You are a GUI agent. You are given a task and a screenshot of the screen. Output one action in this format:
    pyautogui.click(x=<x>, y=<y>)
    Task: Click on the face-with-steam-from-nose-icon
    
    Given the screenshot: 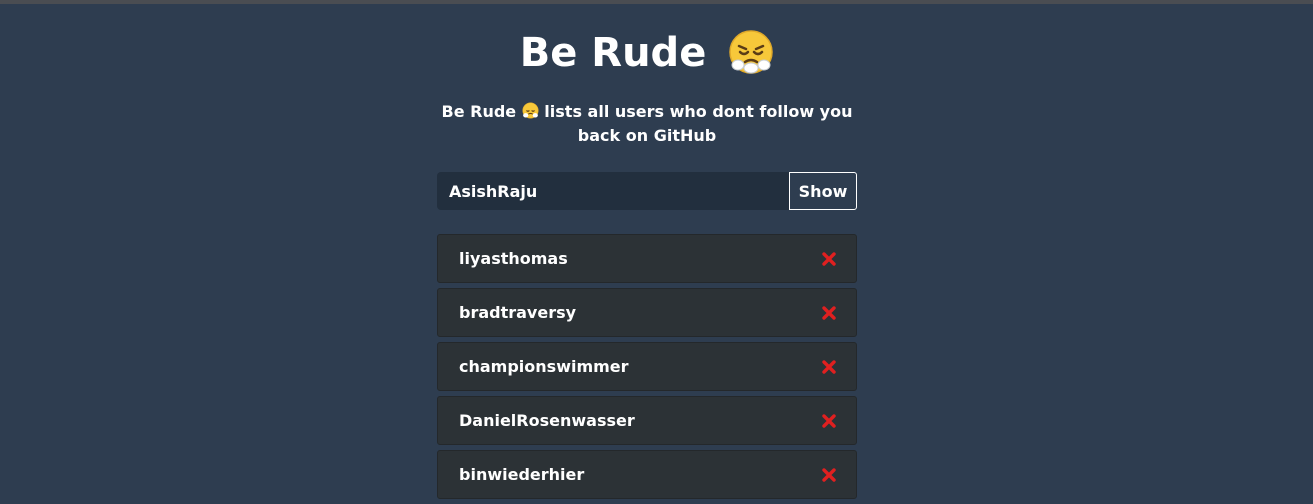 What is the action you would take?
    pyautogui.click(x=751, y=52)
    